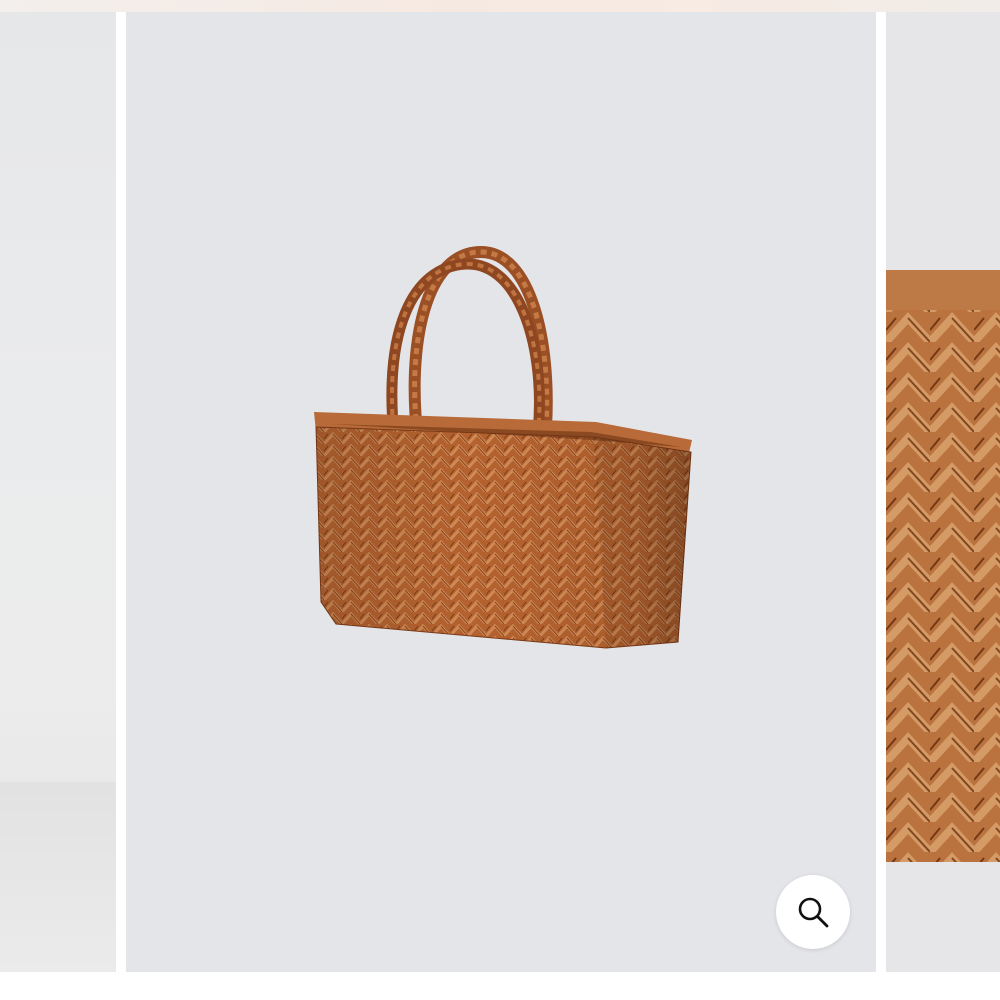 The height and width of the screenshot is (1000, 1000). What do you see at coordinates (500, 6) in the screenshot?
I see `top-strip` at bounding box center [500, 6].